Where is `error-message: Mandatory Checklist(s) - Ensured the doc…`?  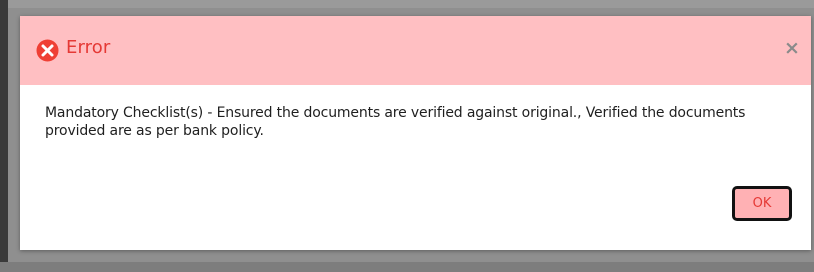 error-message: Mandatory Checklist(s) - Ensured the doc… is located at coordinates (395, 122).